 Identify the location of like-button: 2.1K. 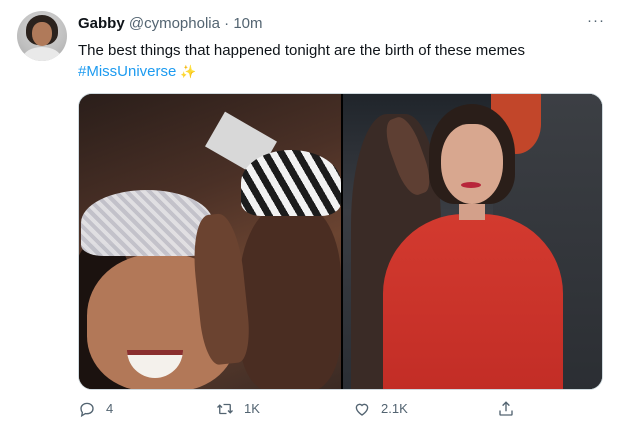
(380, 409).